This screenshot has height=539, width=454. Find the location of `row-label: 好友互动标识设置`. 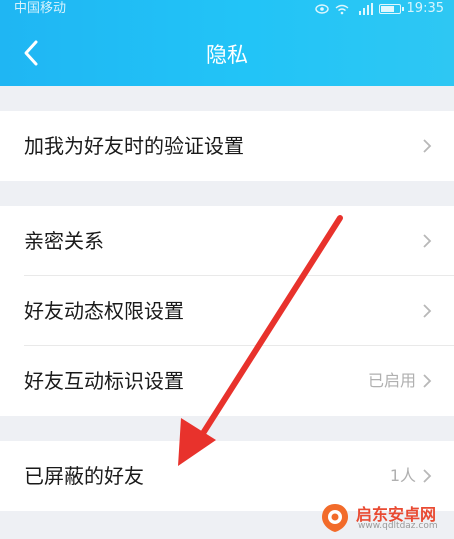

row-label: 好友互动标识设置 is located at coordinates (104, 381).